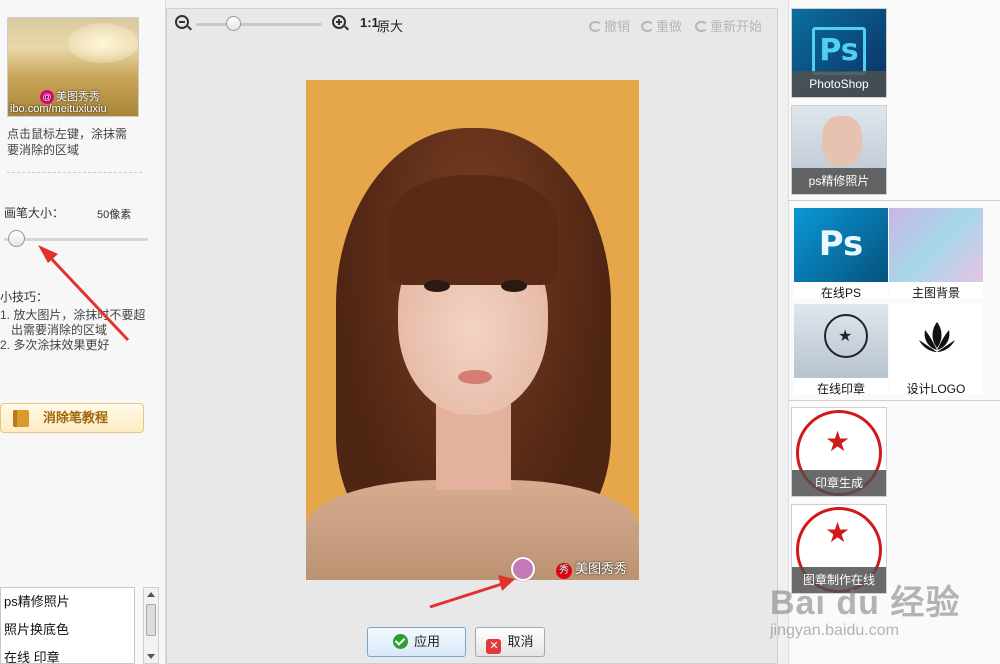  Describe the element at coordinates (76, 239) in the screenshot. I see `brush-size-slider` at that location.